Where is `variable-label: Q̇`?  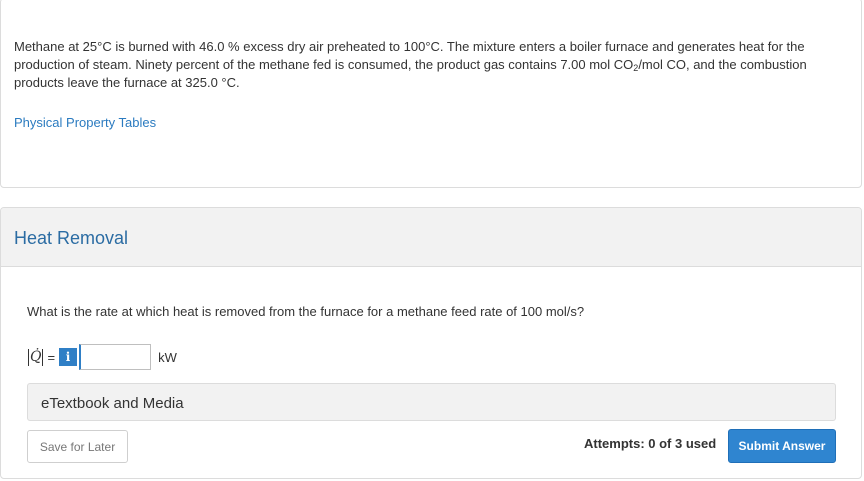
variable-label: Q̇ is located at coordinates (35, 357).